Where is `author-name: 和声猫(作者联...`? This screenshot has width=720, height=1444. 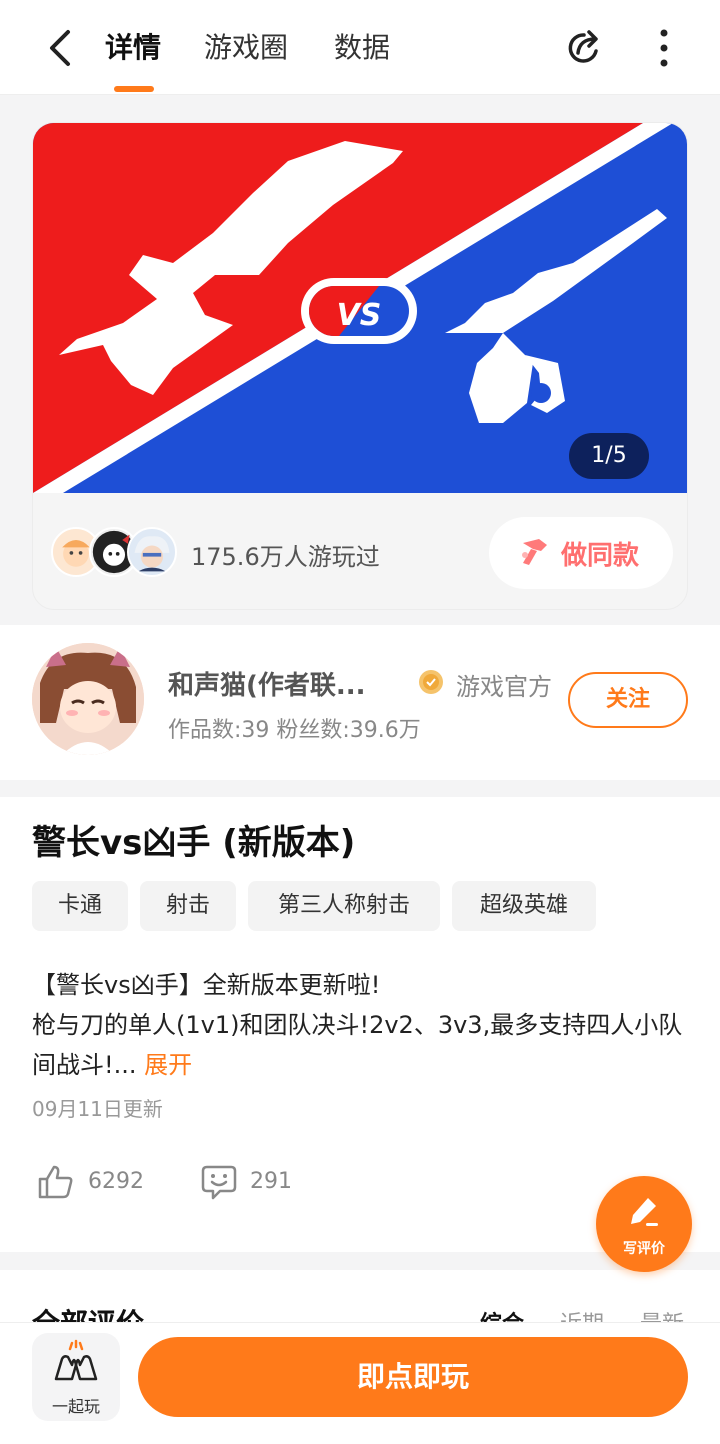 author-name: 和声猫(作者联... is located at coordinates (267, 683).